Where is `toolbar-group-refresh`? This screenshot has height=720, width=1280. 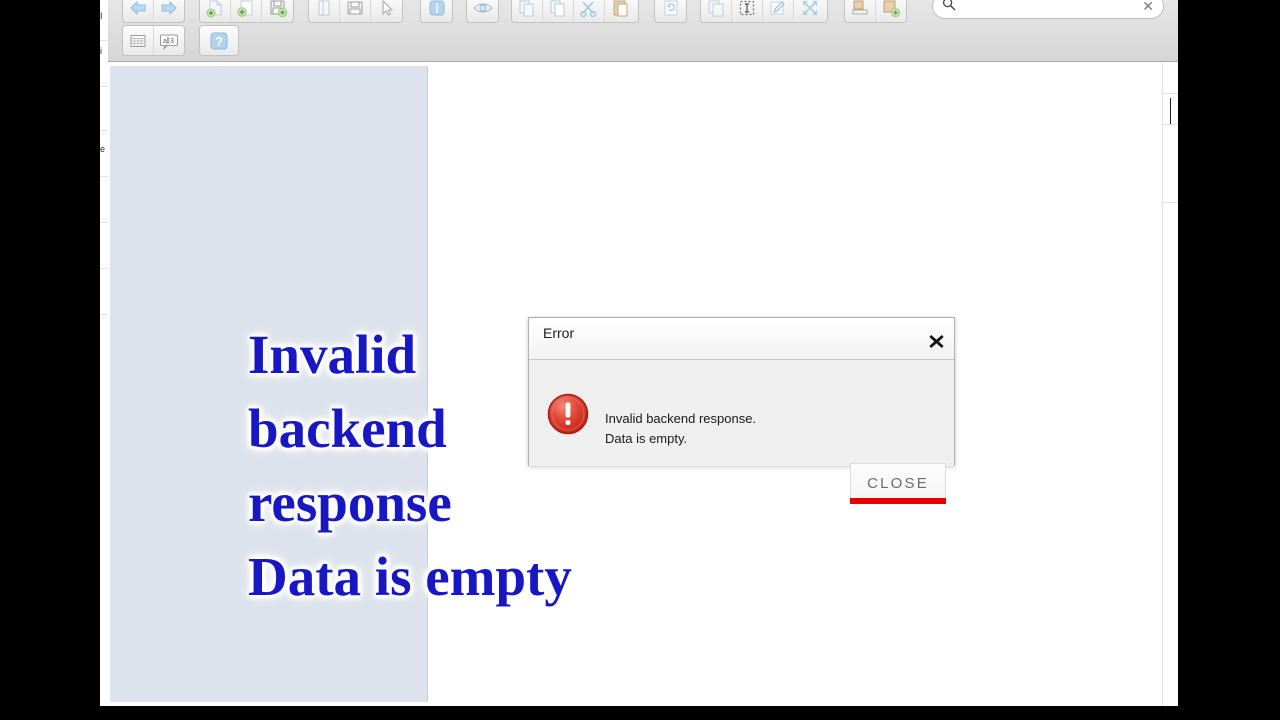
toolbar-group-refresh is located at coordinates (670, 11).